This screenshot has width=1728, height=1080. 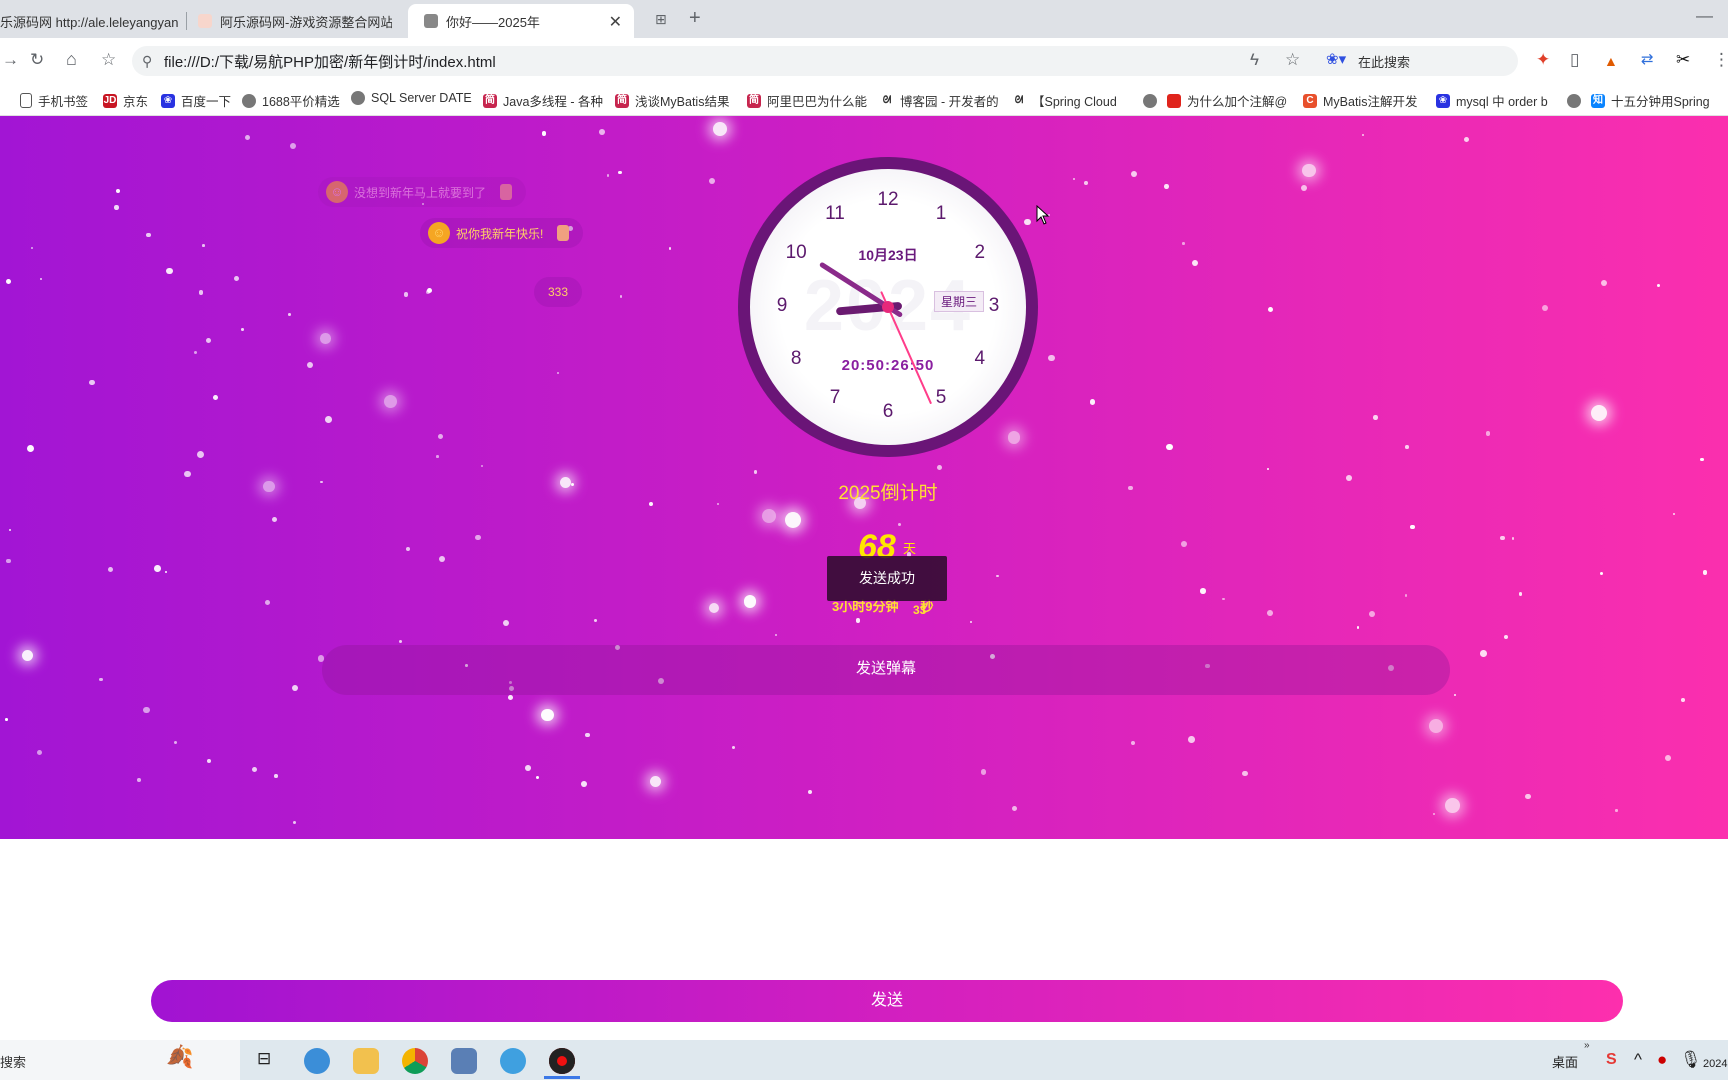 I want to click on recorder-icon, so click(x=562, y=1061).